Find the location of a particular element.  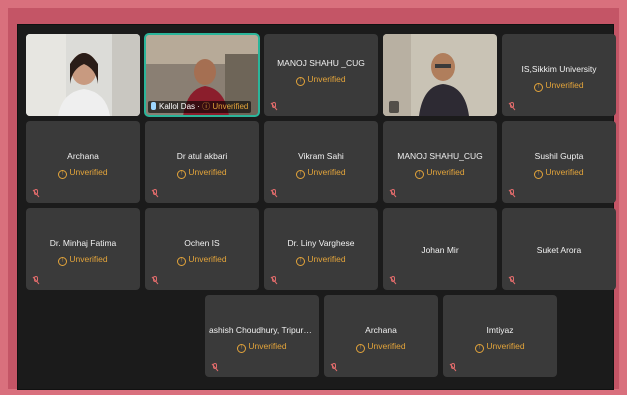

participant-name: MANOJ SHAHU_CUG is located at coordinates (440, 156).